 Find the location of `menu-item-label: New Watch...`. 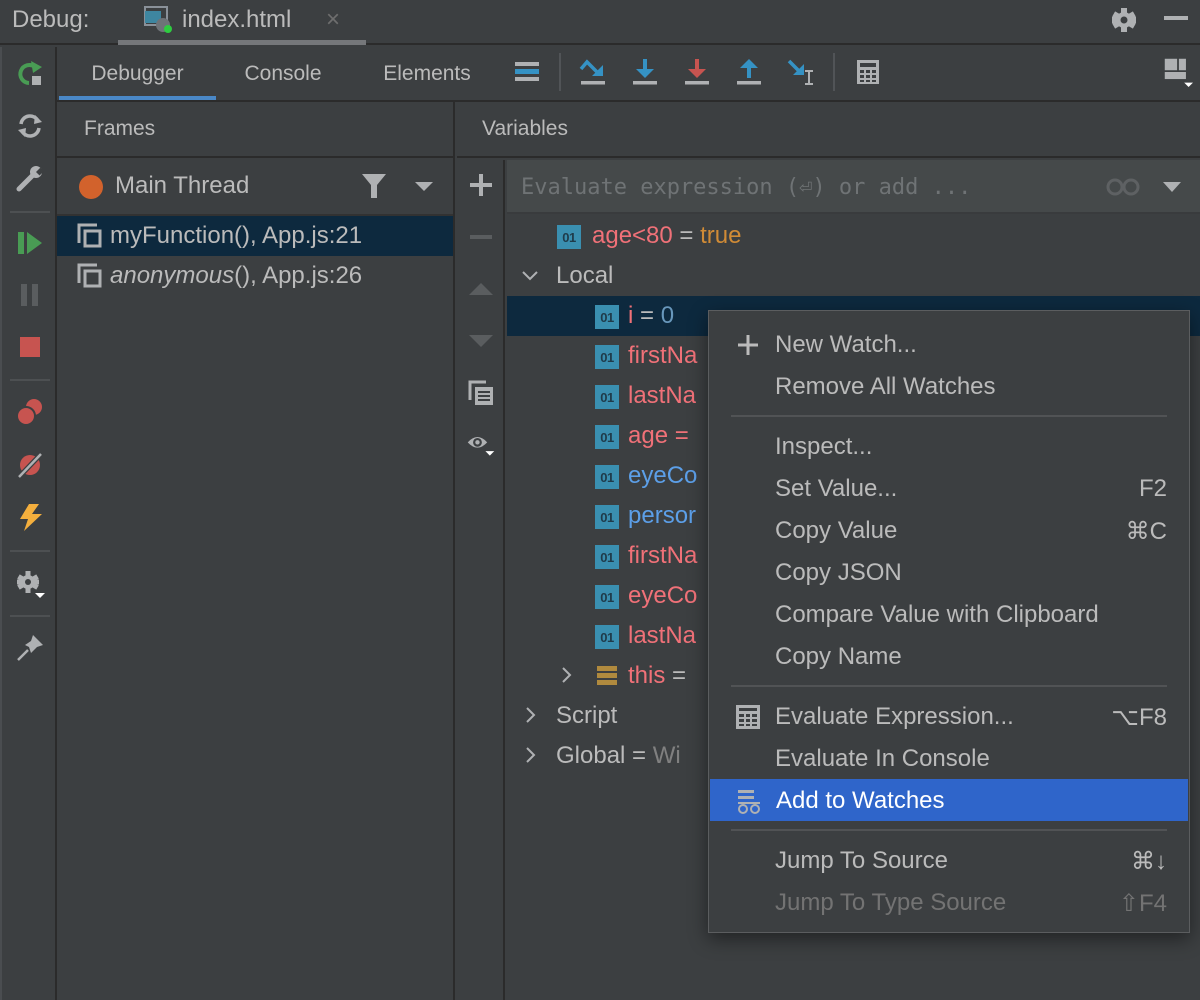

menu-item-label: New Watch... is located at coordinates (846, 344).